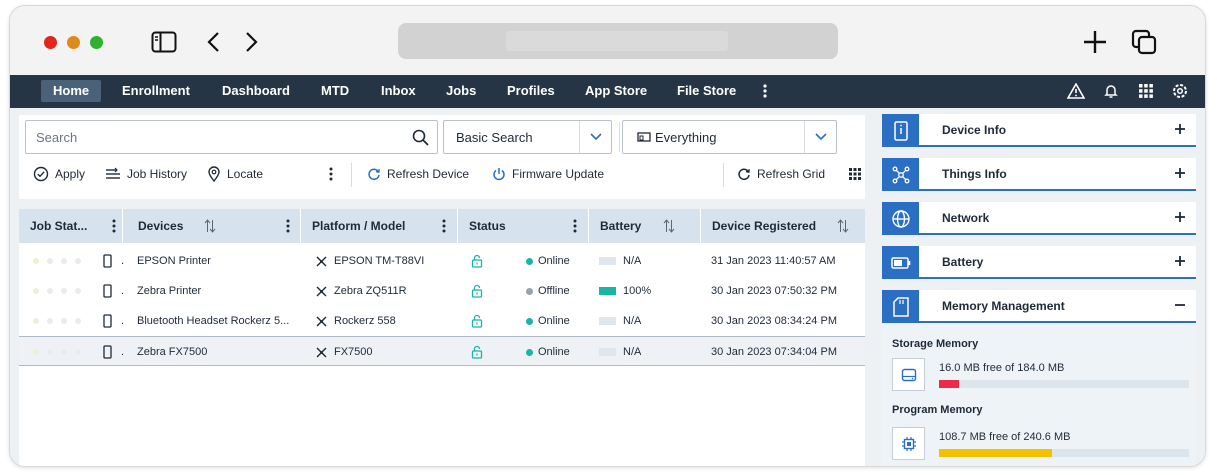 The image size is (1217, 475). What do you see at coordinates (706, 91) in the screenshot?
I see `nav-file-store: File Store` at bounding box center [706, 91].